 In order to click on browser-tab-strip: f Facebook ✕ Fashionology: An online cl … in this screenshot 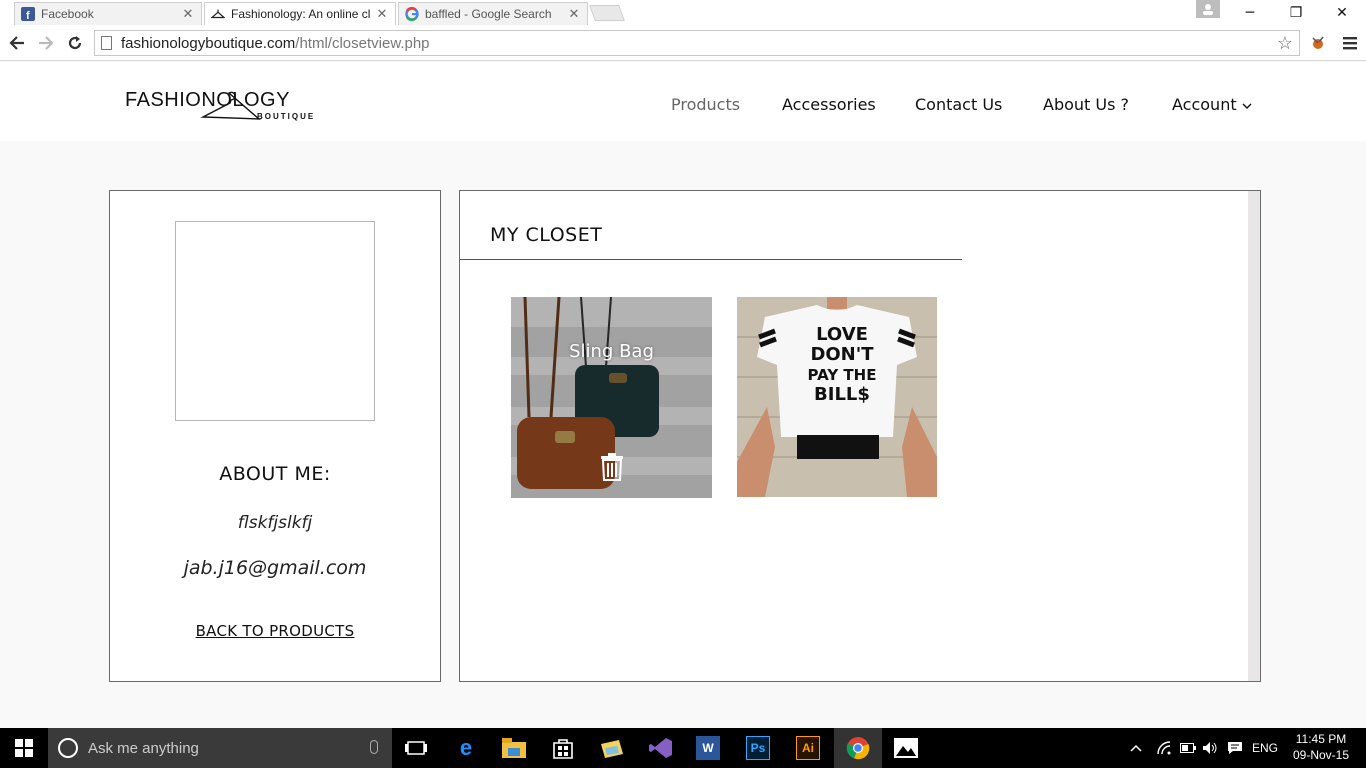, I will do `click(683, 13)`.